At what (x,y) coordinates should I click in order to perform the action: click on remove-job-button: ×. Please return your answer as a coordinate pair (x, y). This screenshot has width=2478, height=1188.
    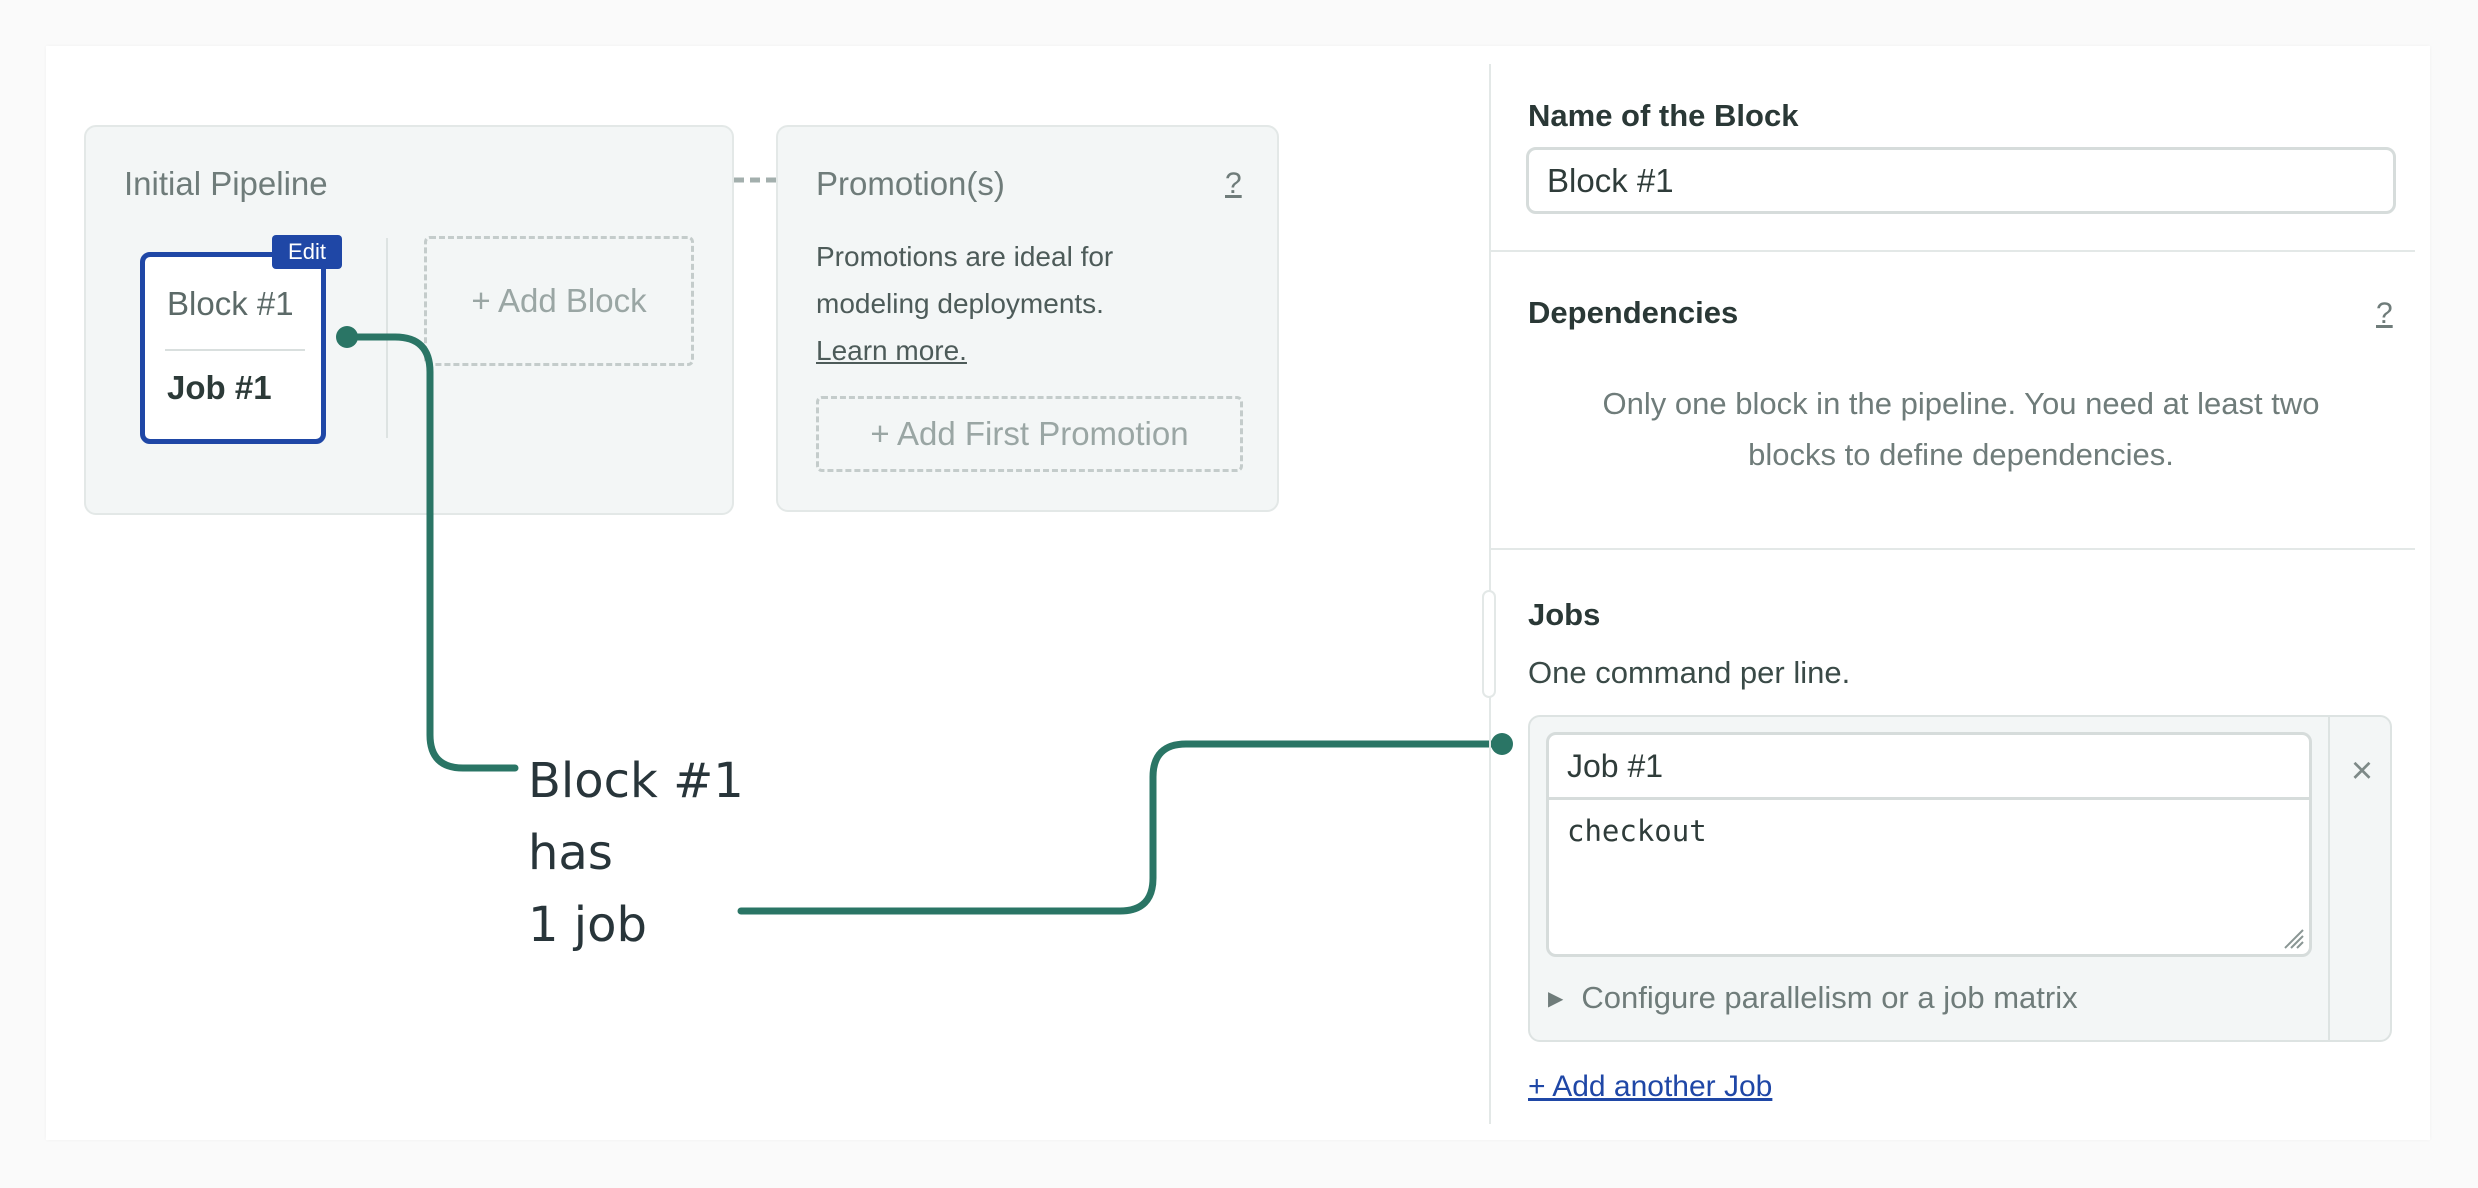
    Looking at the image, I should click on (2362, 771).